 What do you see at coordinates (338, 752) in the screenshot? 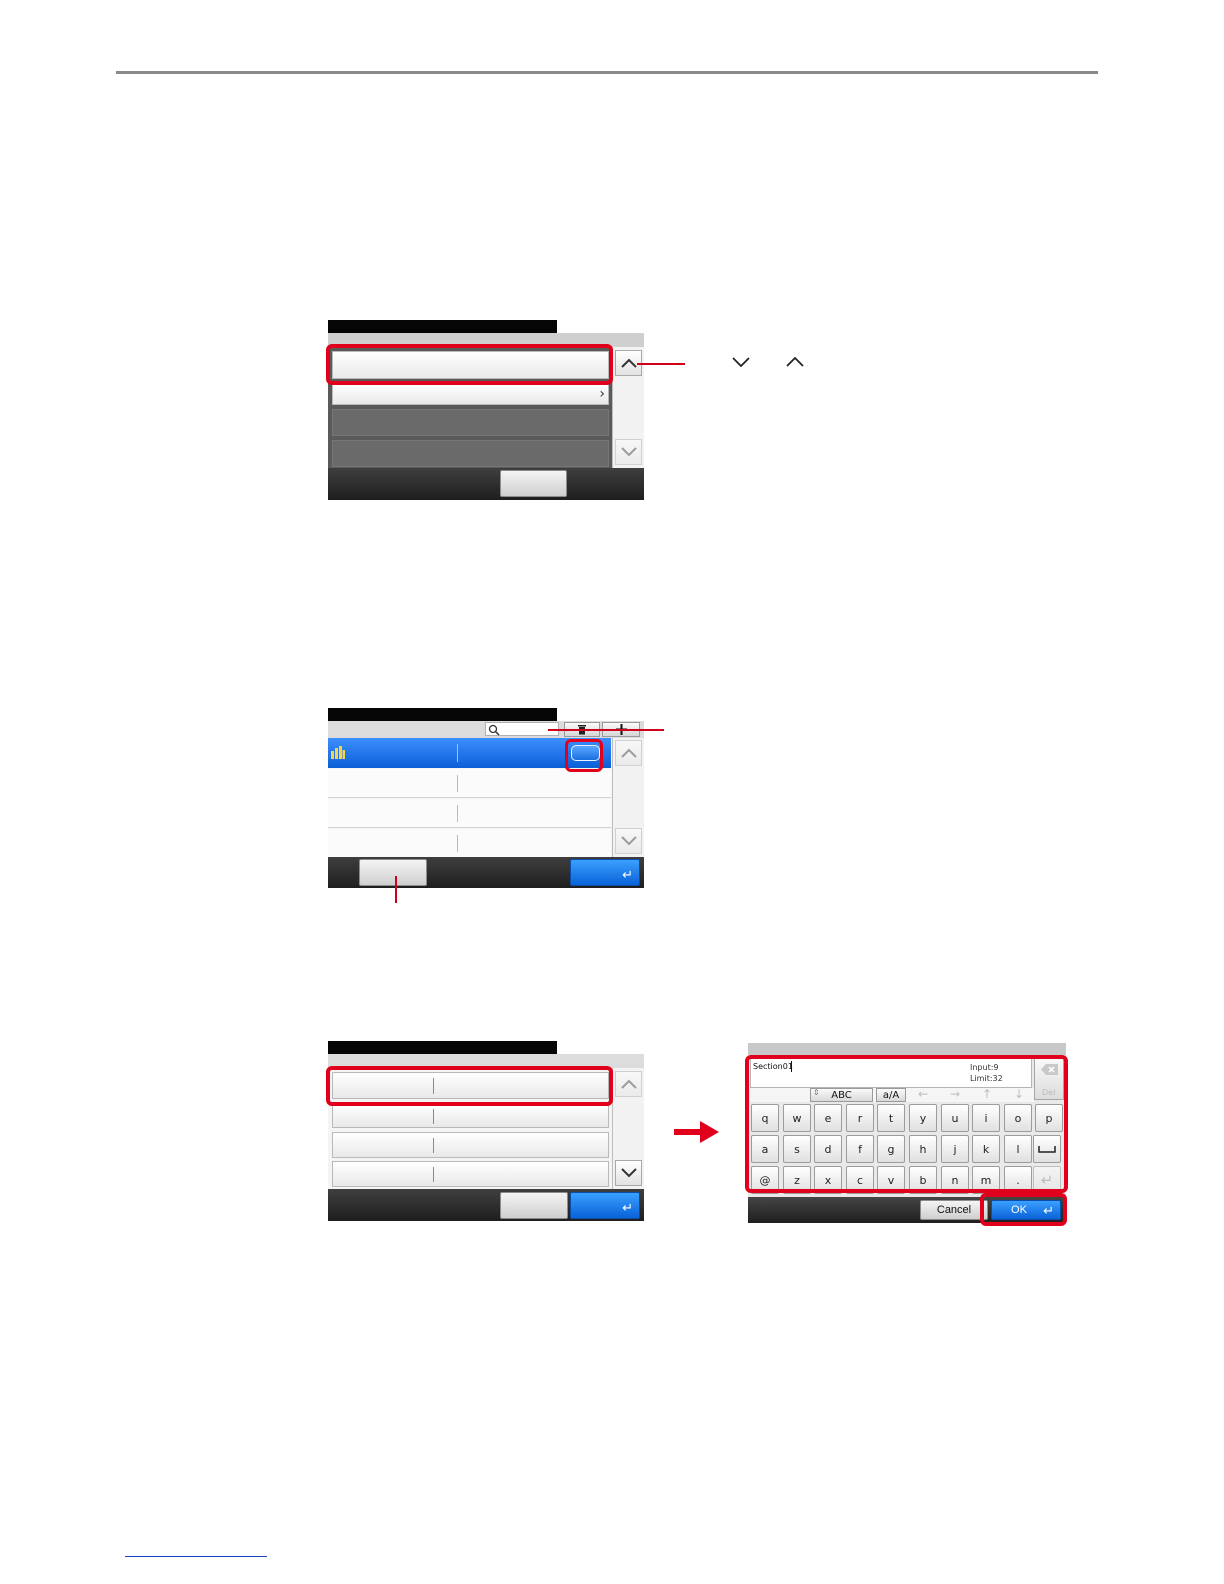
I see `group-icon` at bounding box center [338, 752].